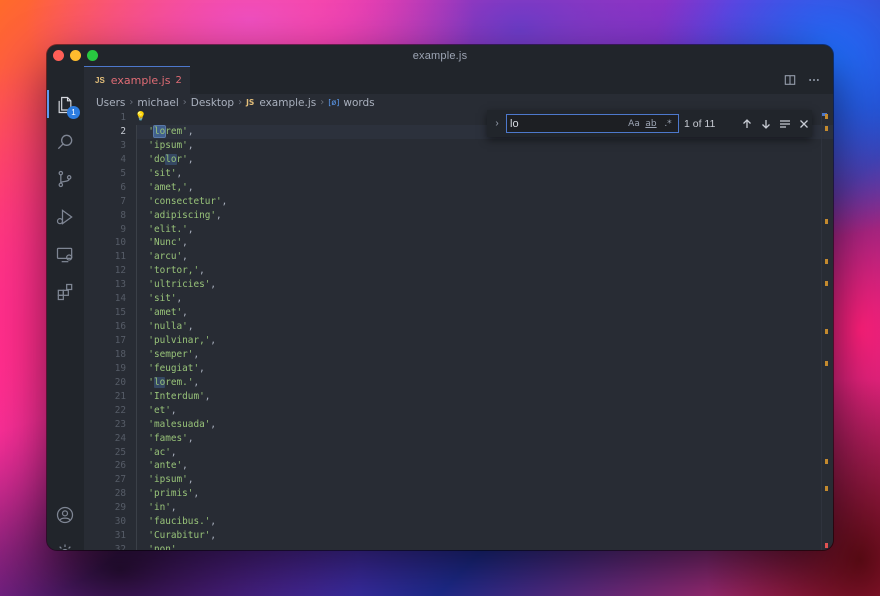 The image size is (880, 596). Describe the element at coordinates (485, 369) in the screenshot. I see `code-line: 'feugiat',` at that location.